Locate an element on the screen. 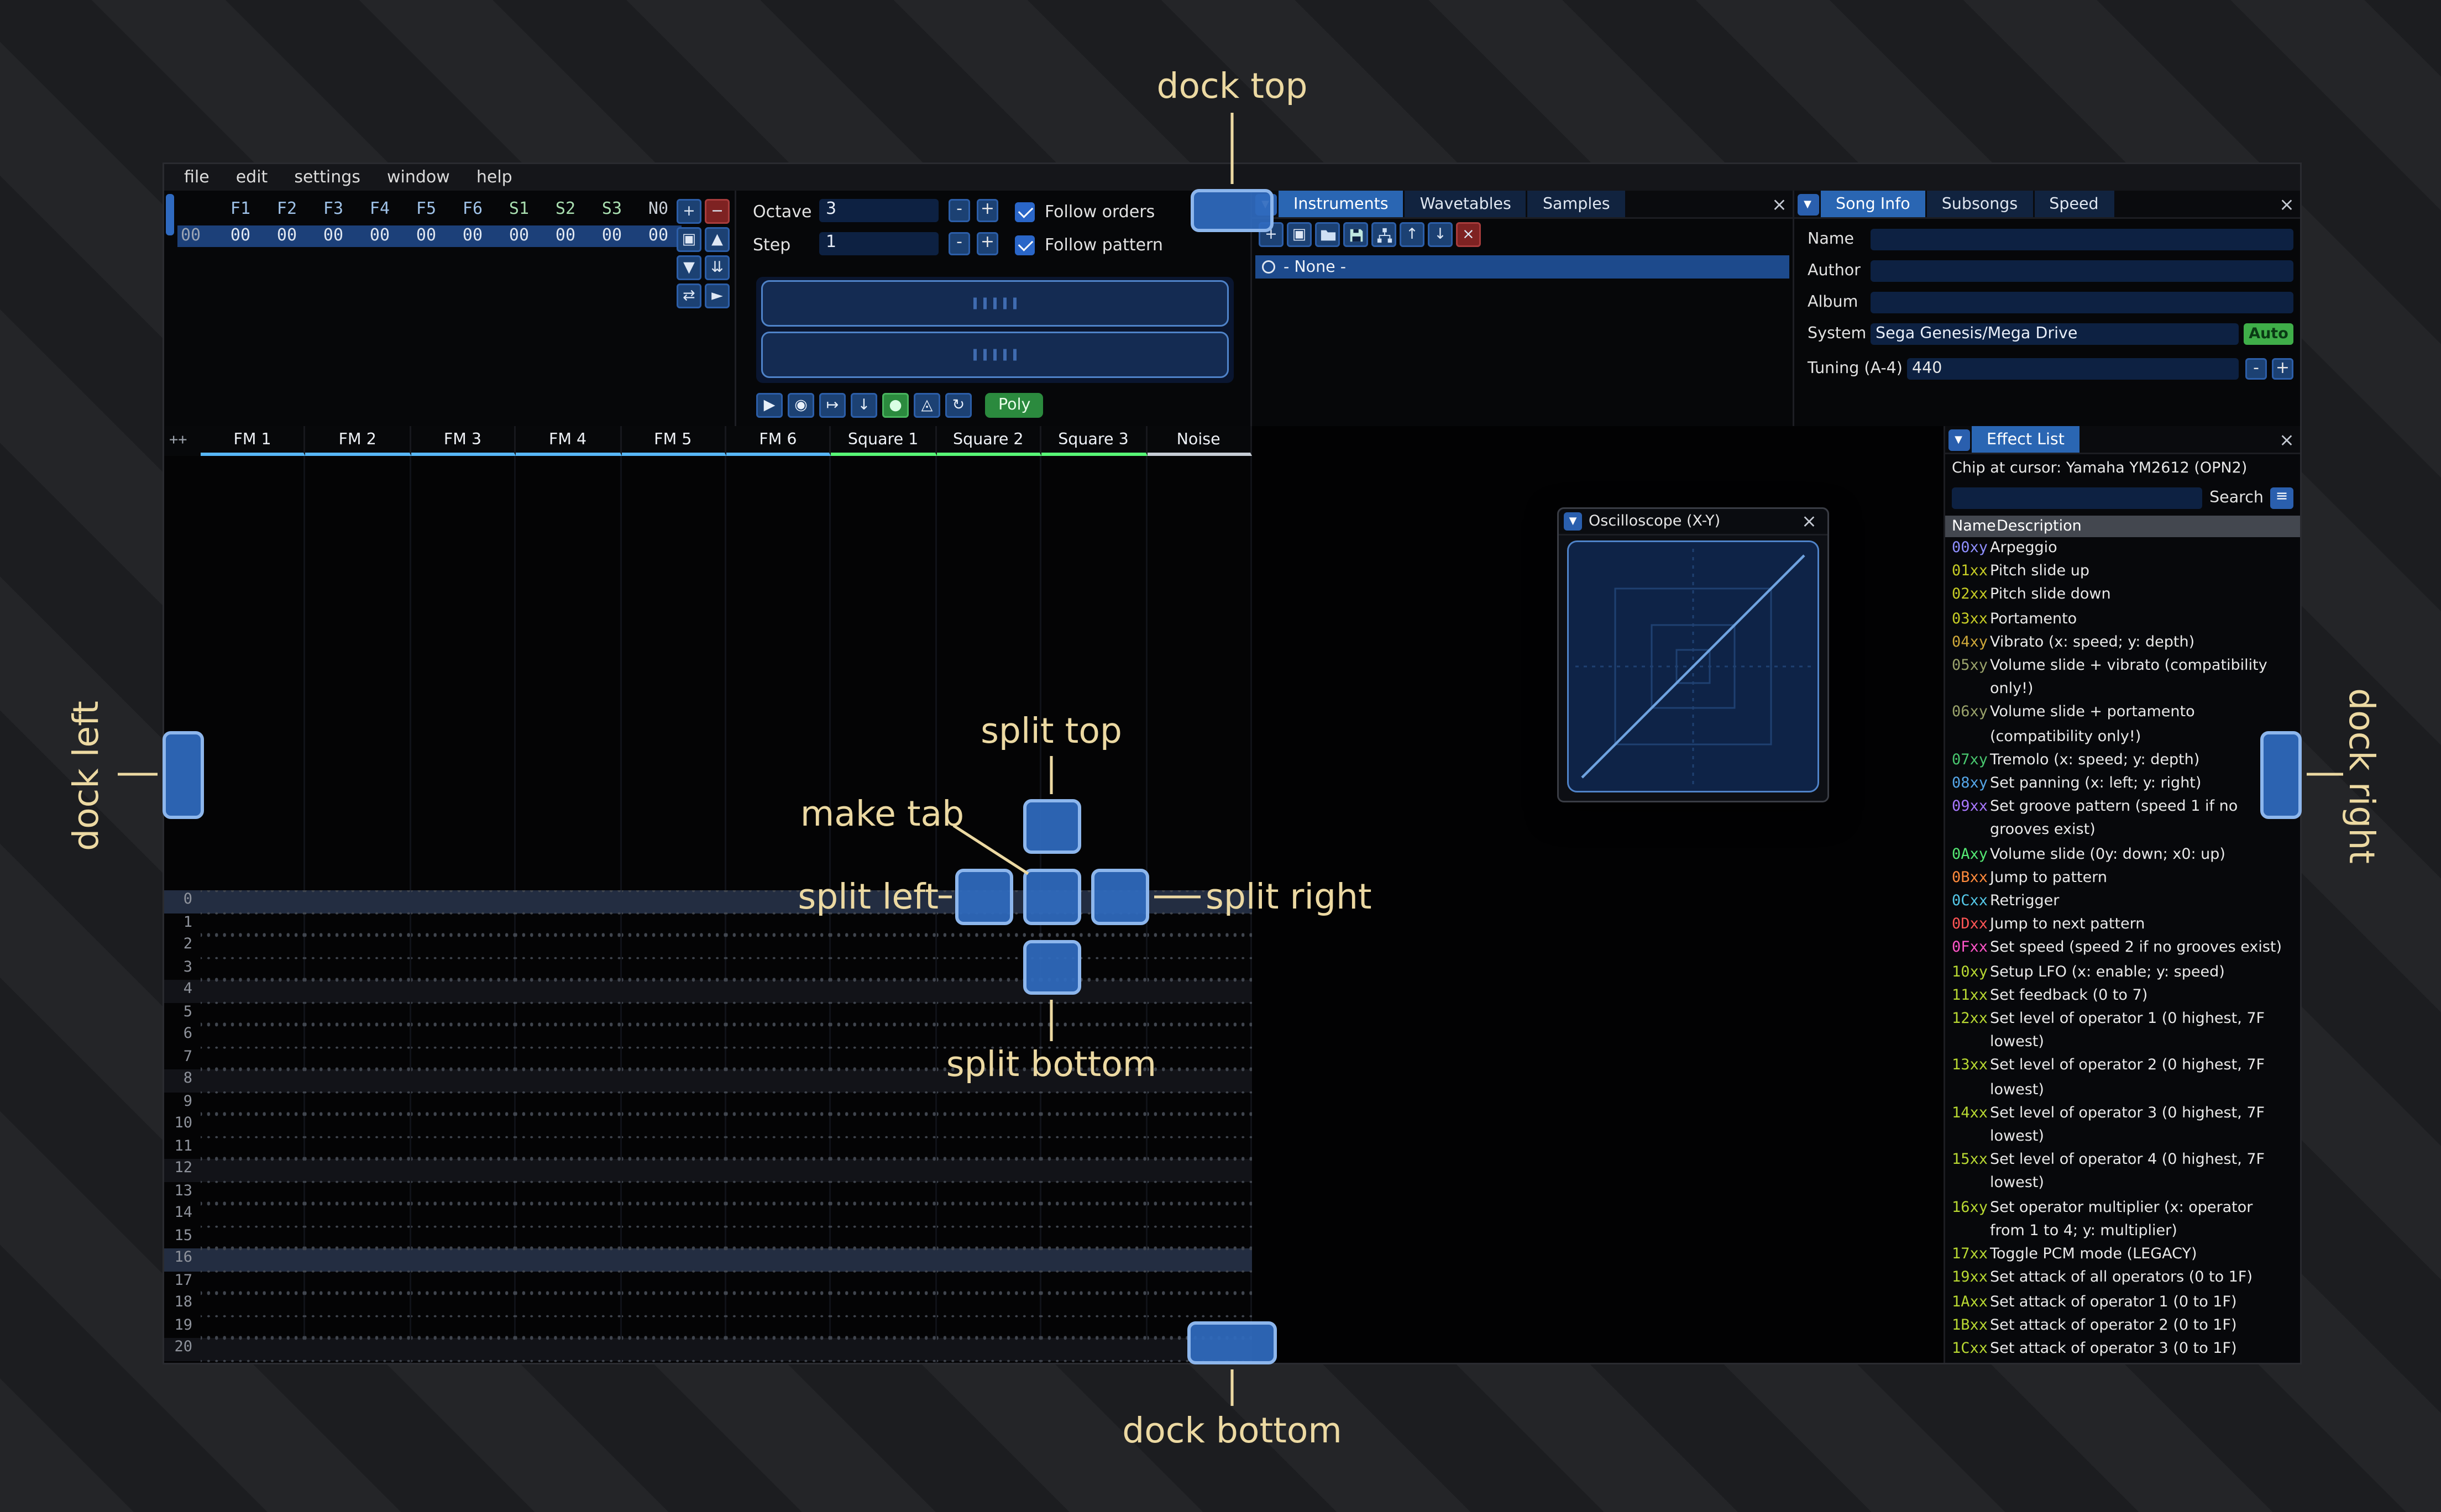 The height and width of the screenshot is (1512, 2441). tab-wavetables: Wavetables is located at coordinates (1465, 204).